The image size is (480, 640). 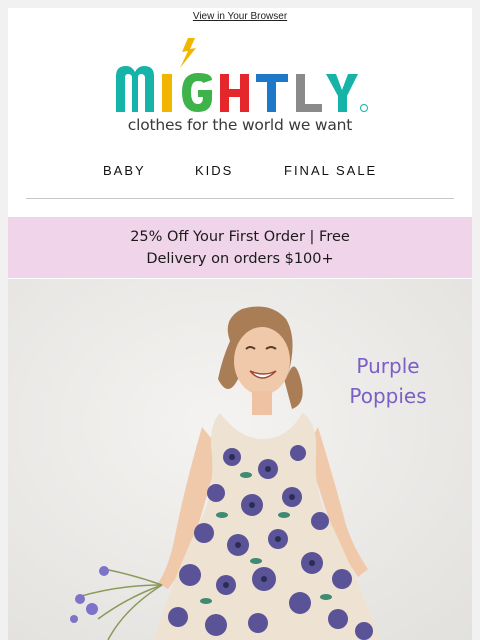 What do you see at coordinates (167, 93) in the screenshot?
I see `logo-letter-i` at bounding box center [167, 93].